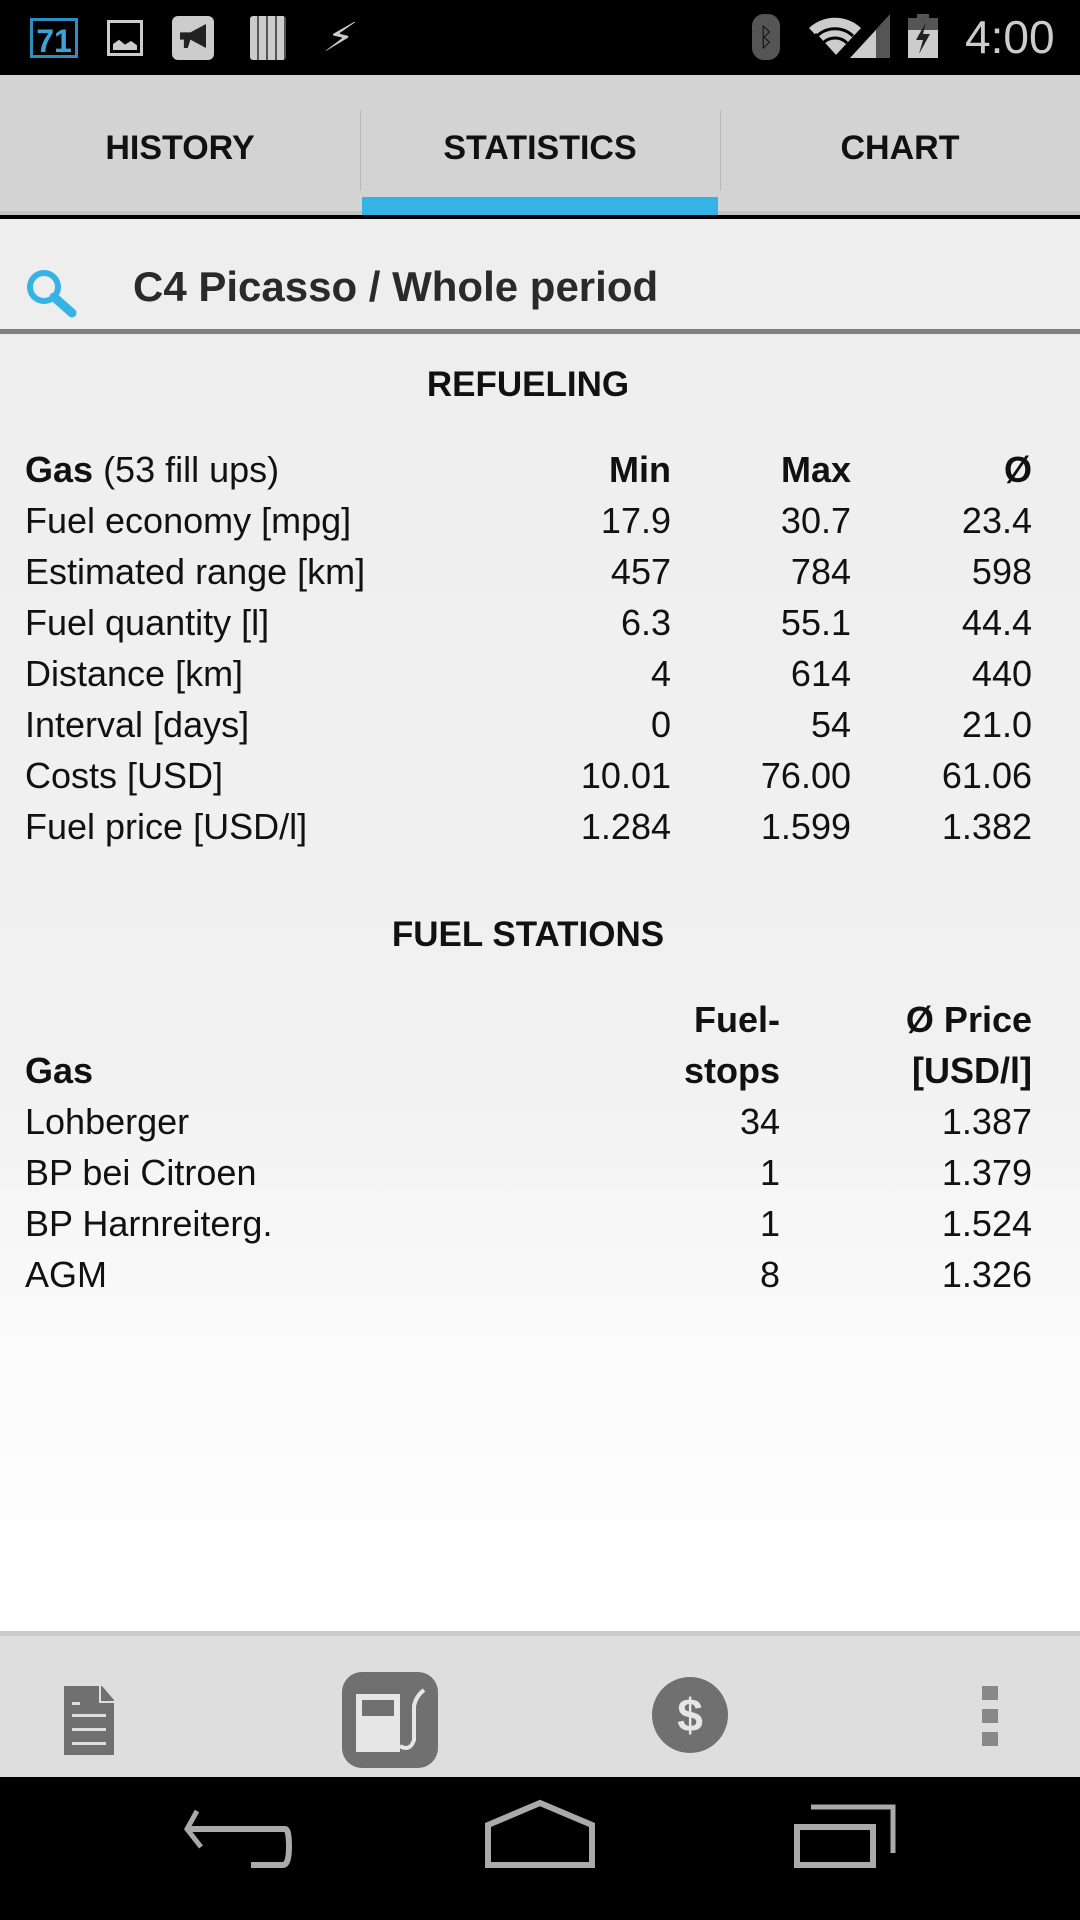 The height and width of the screenshot is (1920, 1080). I want to click on fuel-station-row: BP bei Citroen 1 1.379, so click(540, 1172).